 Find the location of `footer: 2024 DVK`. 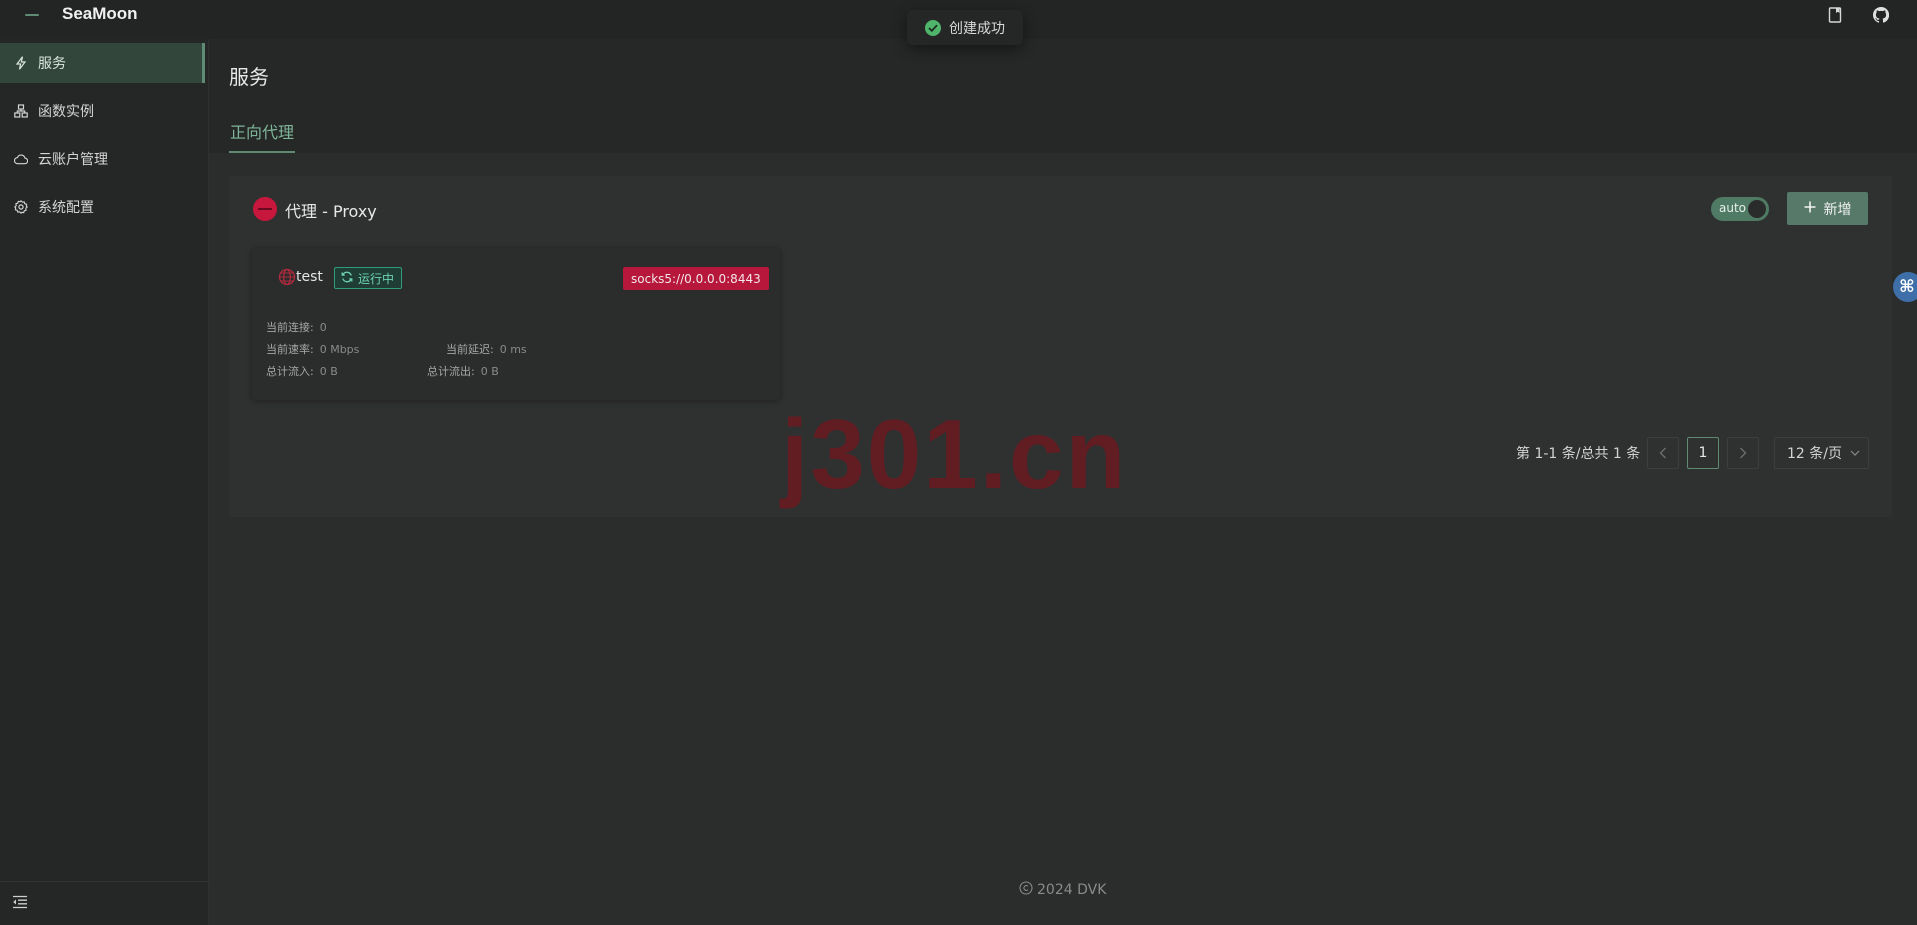

footer: 2024 DVK is located at coordinates (1062, 890).